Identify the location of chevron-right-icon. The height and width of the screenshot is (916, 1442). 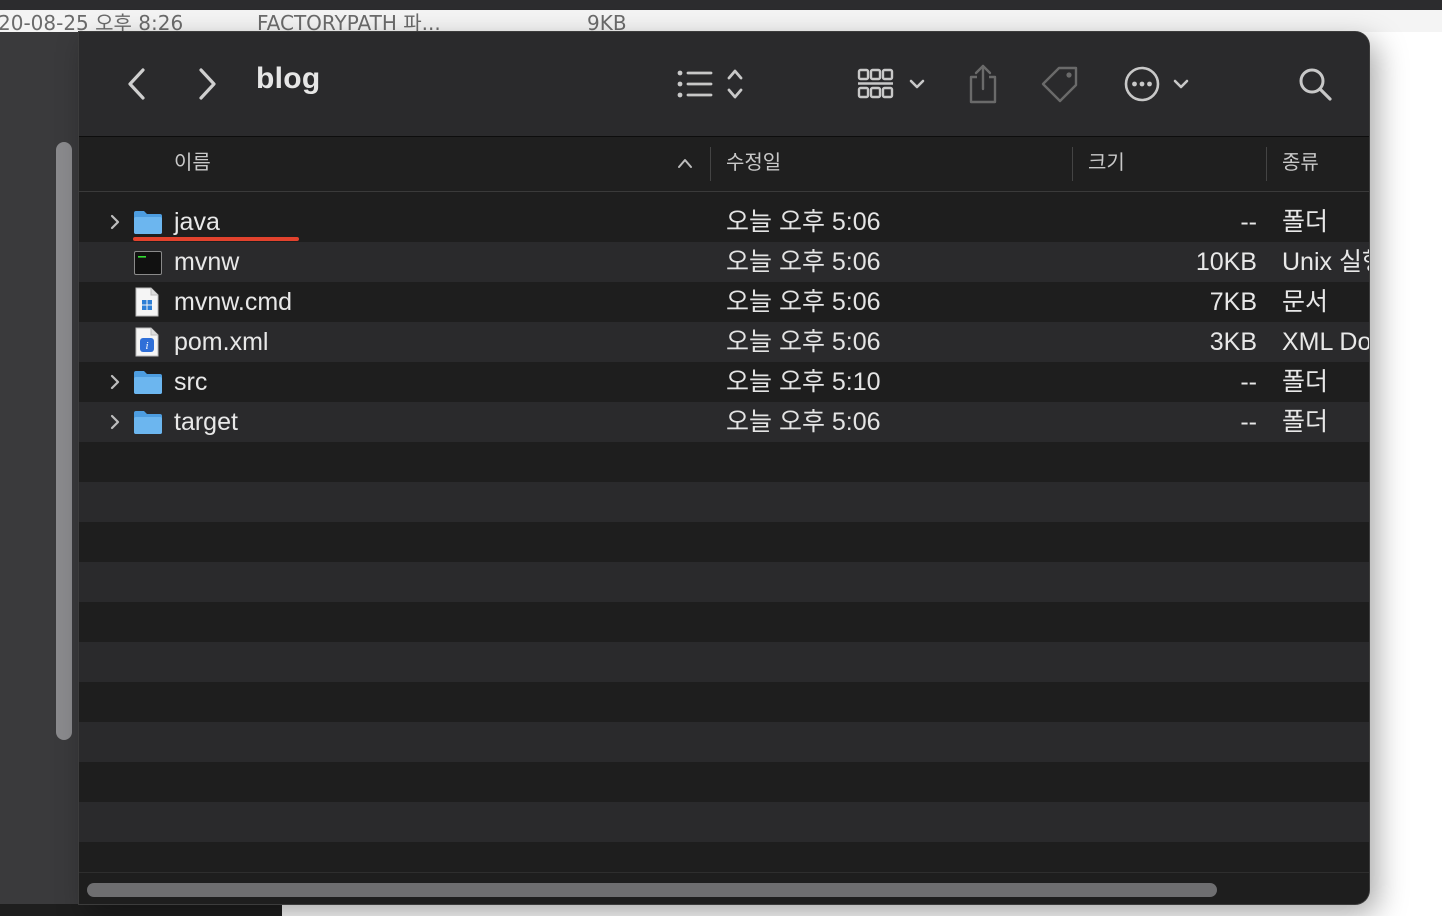
(207, 84).